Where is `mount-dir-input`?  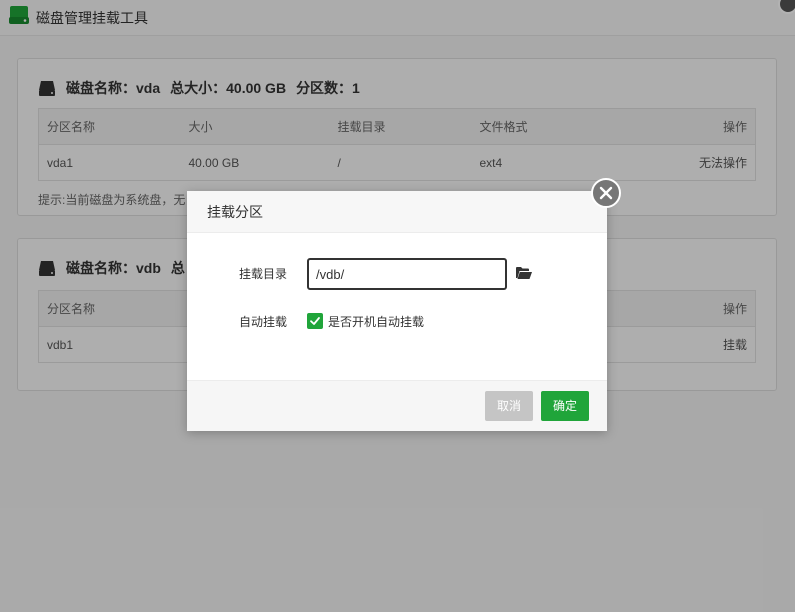 mount-dir-input is located at coordinates (407, 274).